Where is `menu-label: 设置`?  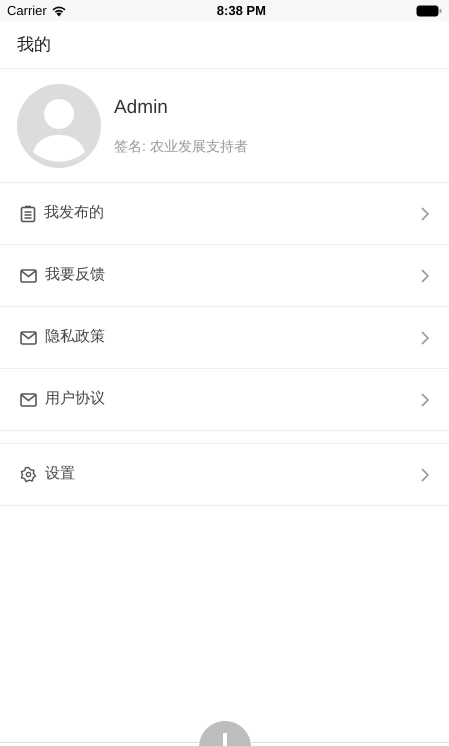 menu-label: 设置 is located at coordinates (60, 474).